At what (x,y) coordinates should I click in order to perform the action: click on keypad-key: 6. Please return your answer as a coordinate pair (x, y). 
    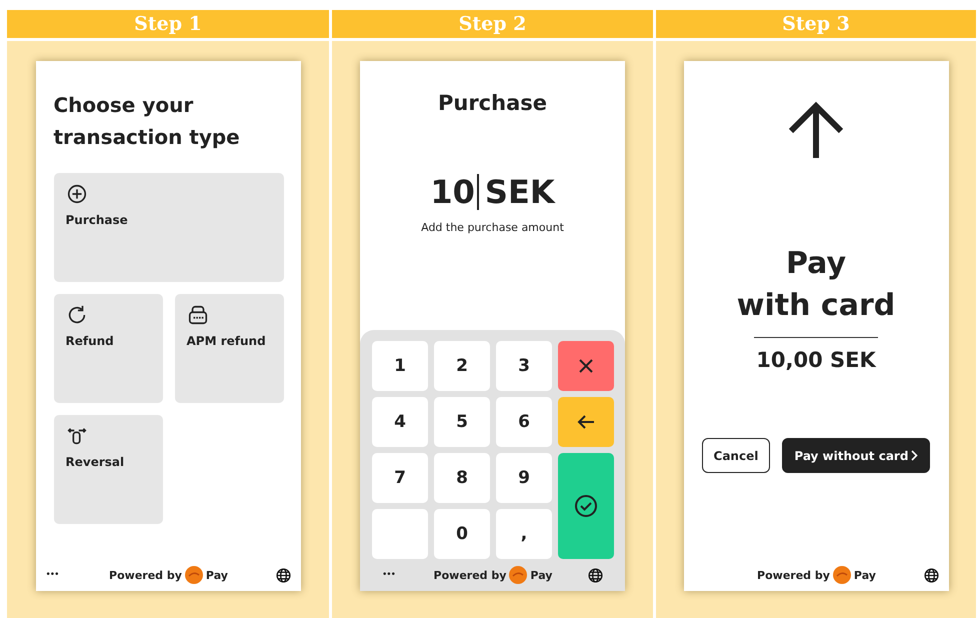
    Looking at the image, I should click on (524, 422).